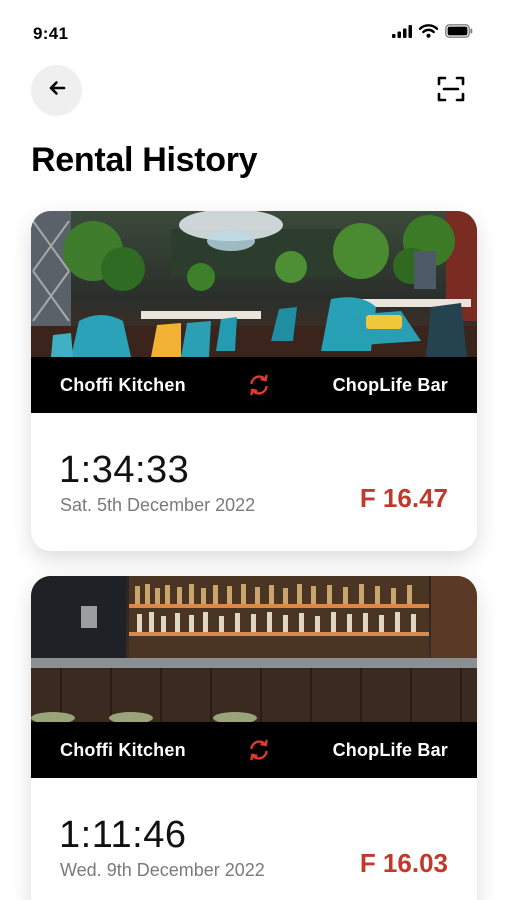 The height and width of the screenshot is (900, 507). I want to click on rental-date: Wed. 9th December 2022, so click(162, 870).